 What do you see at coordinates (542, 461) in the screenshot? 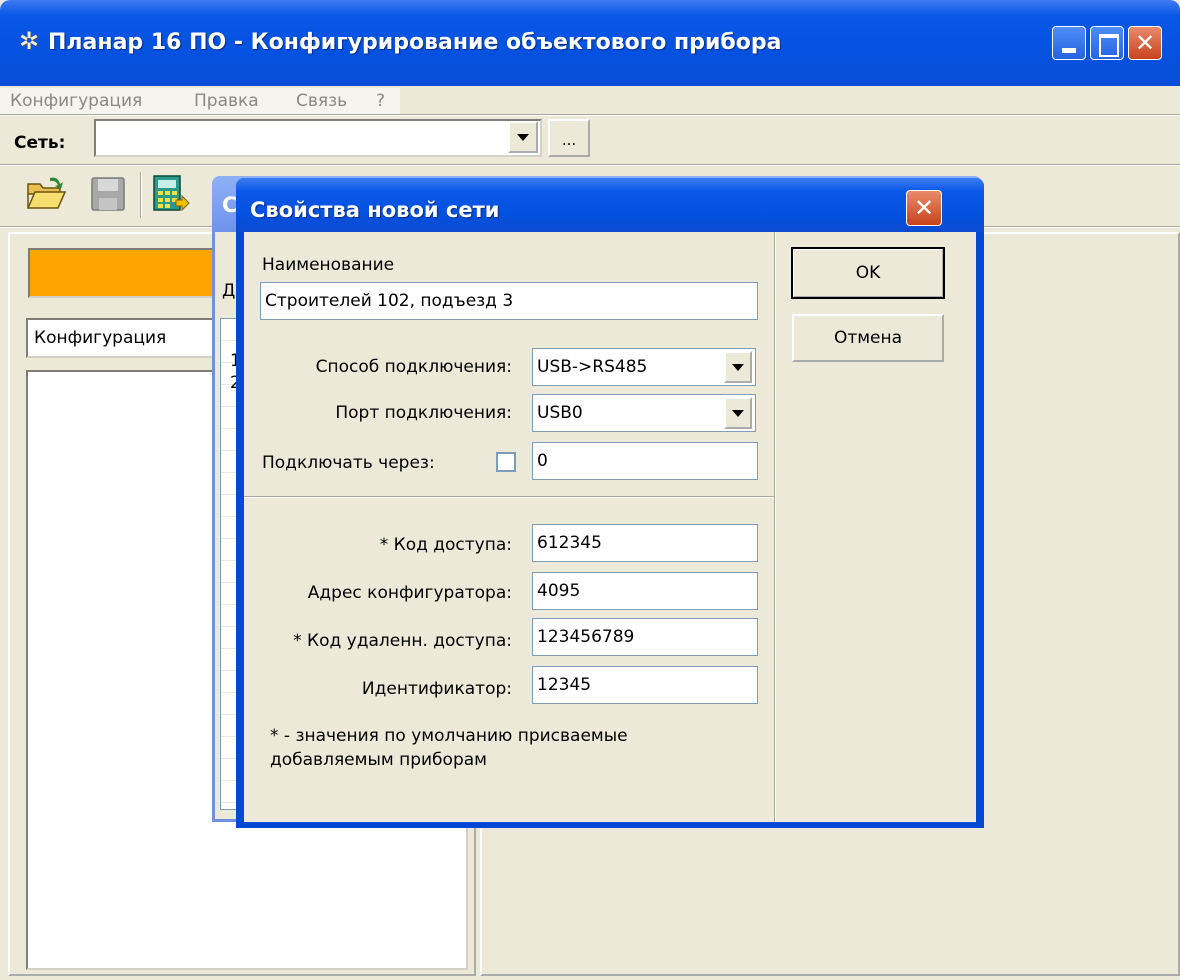
I see `connect-via-value: 0` at bounding box center [542, 461].